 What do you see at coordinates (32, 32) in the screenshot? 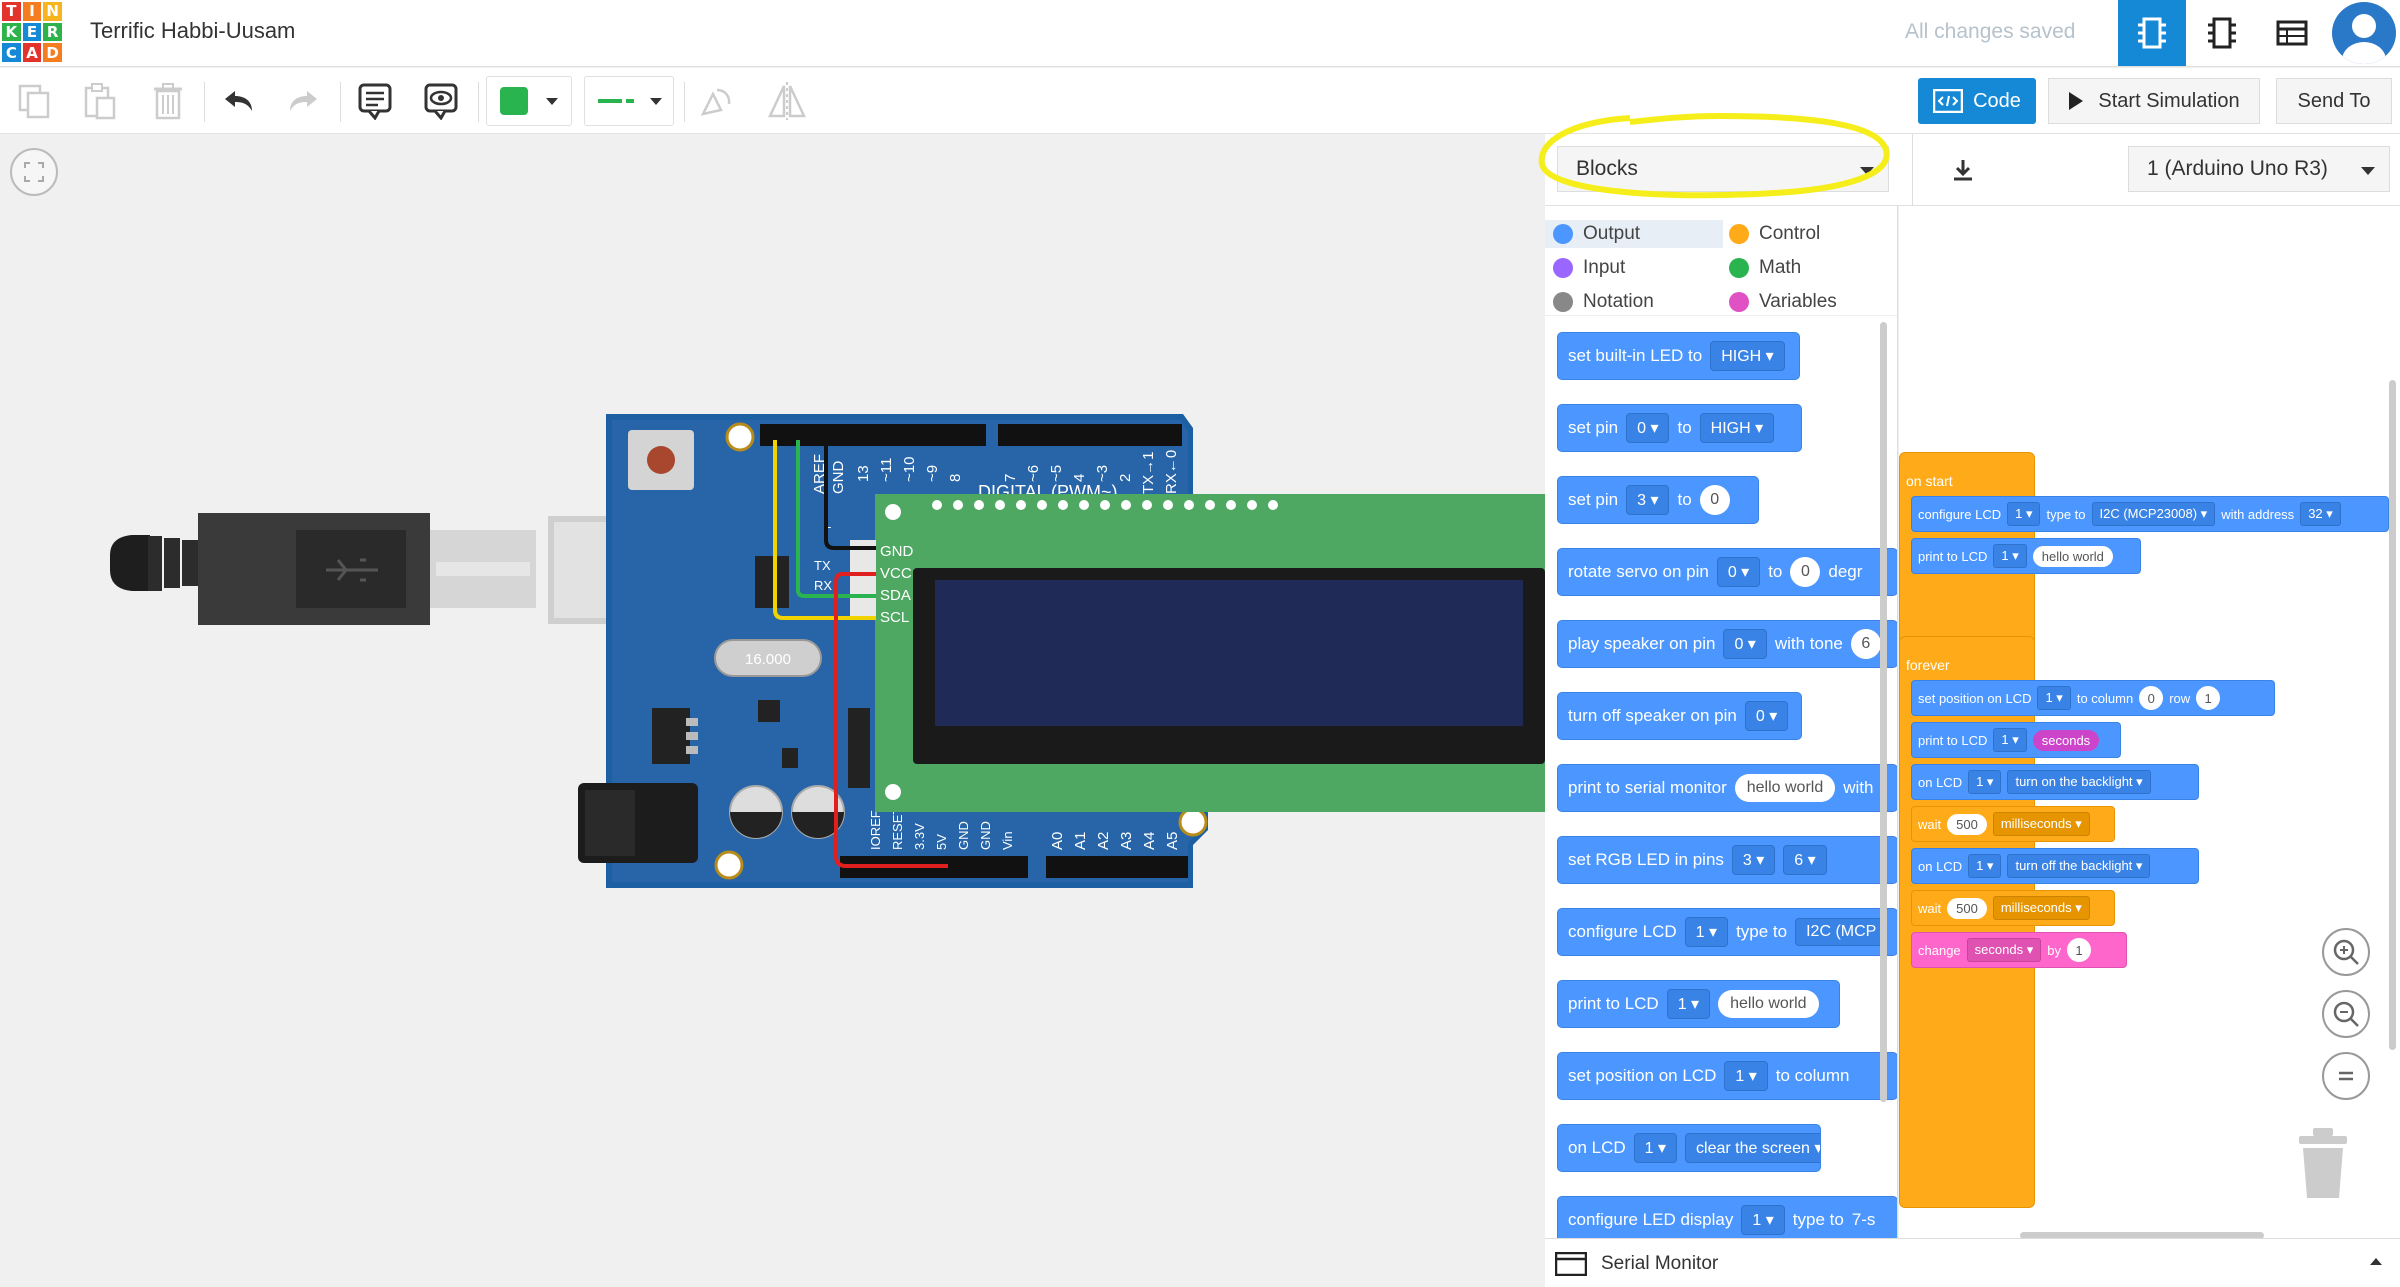
I see `tinkercad-logo: T I N K E R C A D` at bounding box center [32, 32].